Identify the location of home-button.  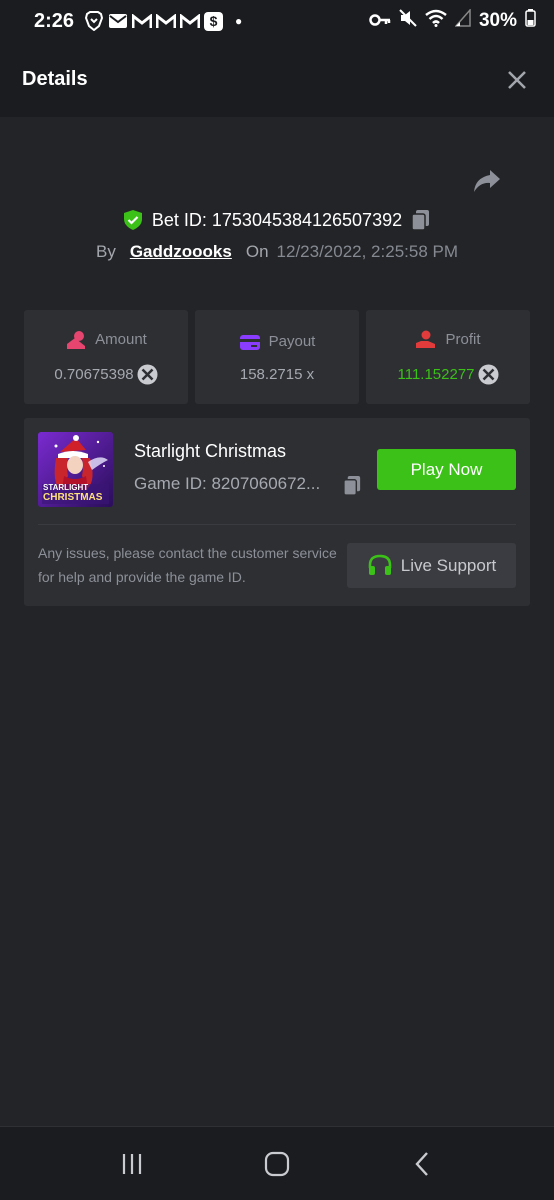
(277, 1164).